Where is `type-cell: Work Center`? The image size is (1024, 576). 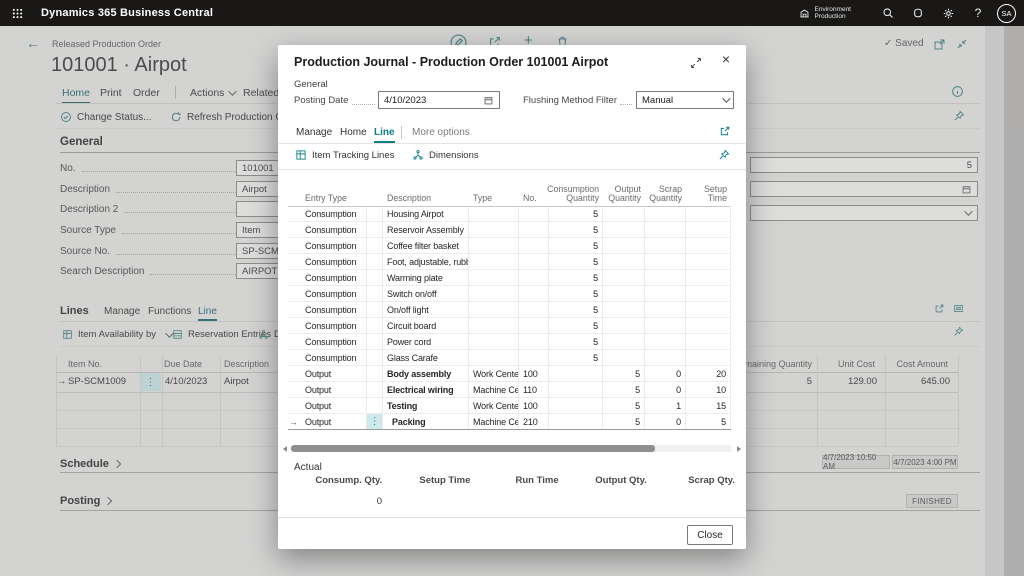 type-cell: Work Center is located at coordinates (494, 405).